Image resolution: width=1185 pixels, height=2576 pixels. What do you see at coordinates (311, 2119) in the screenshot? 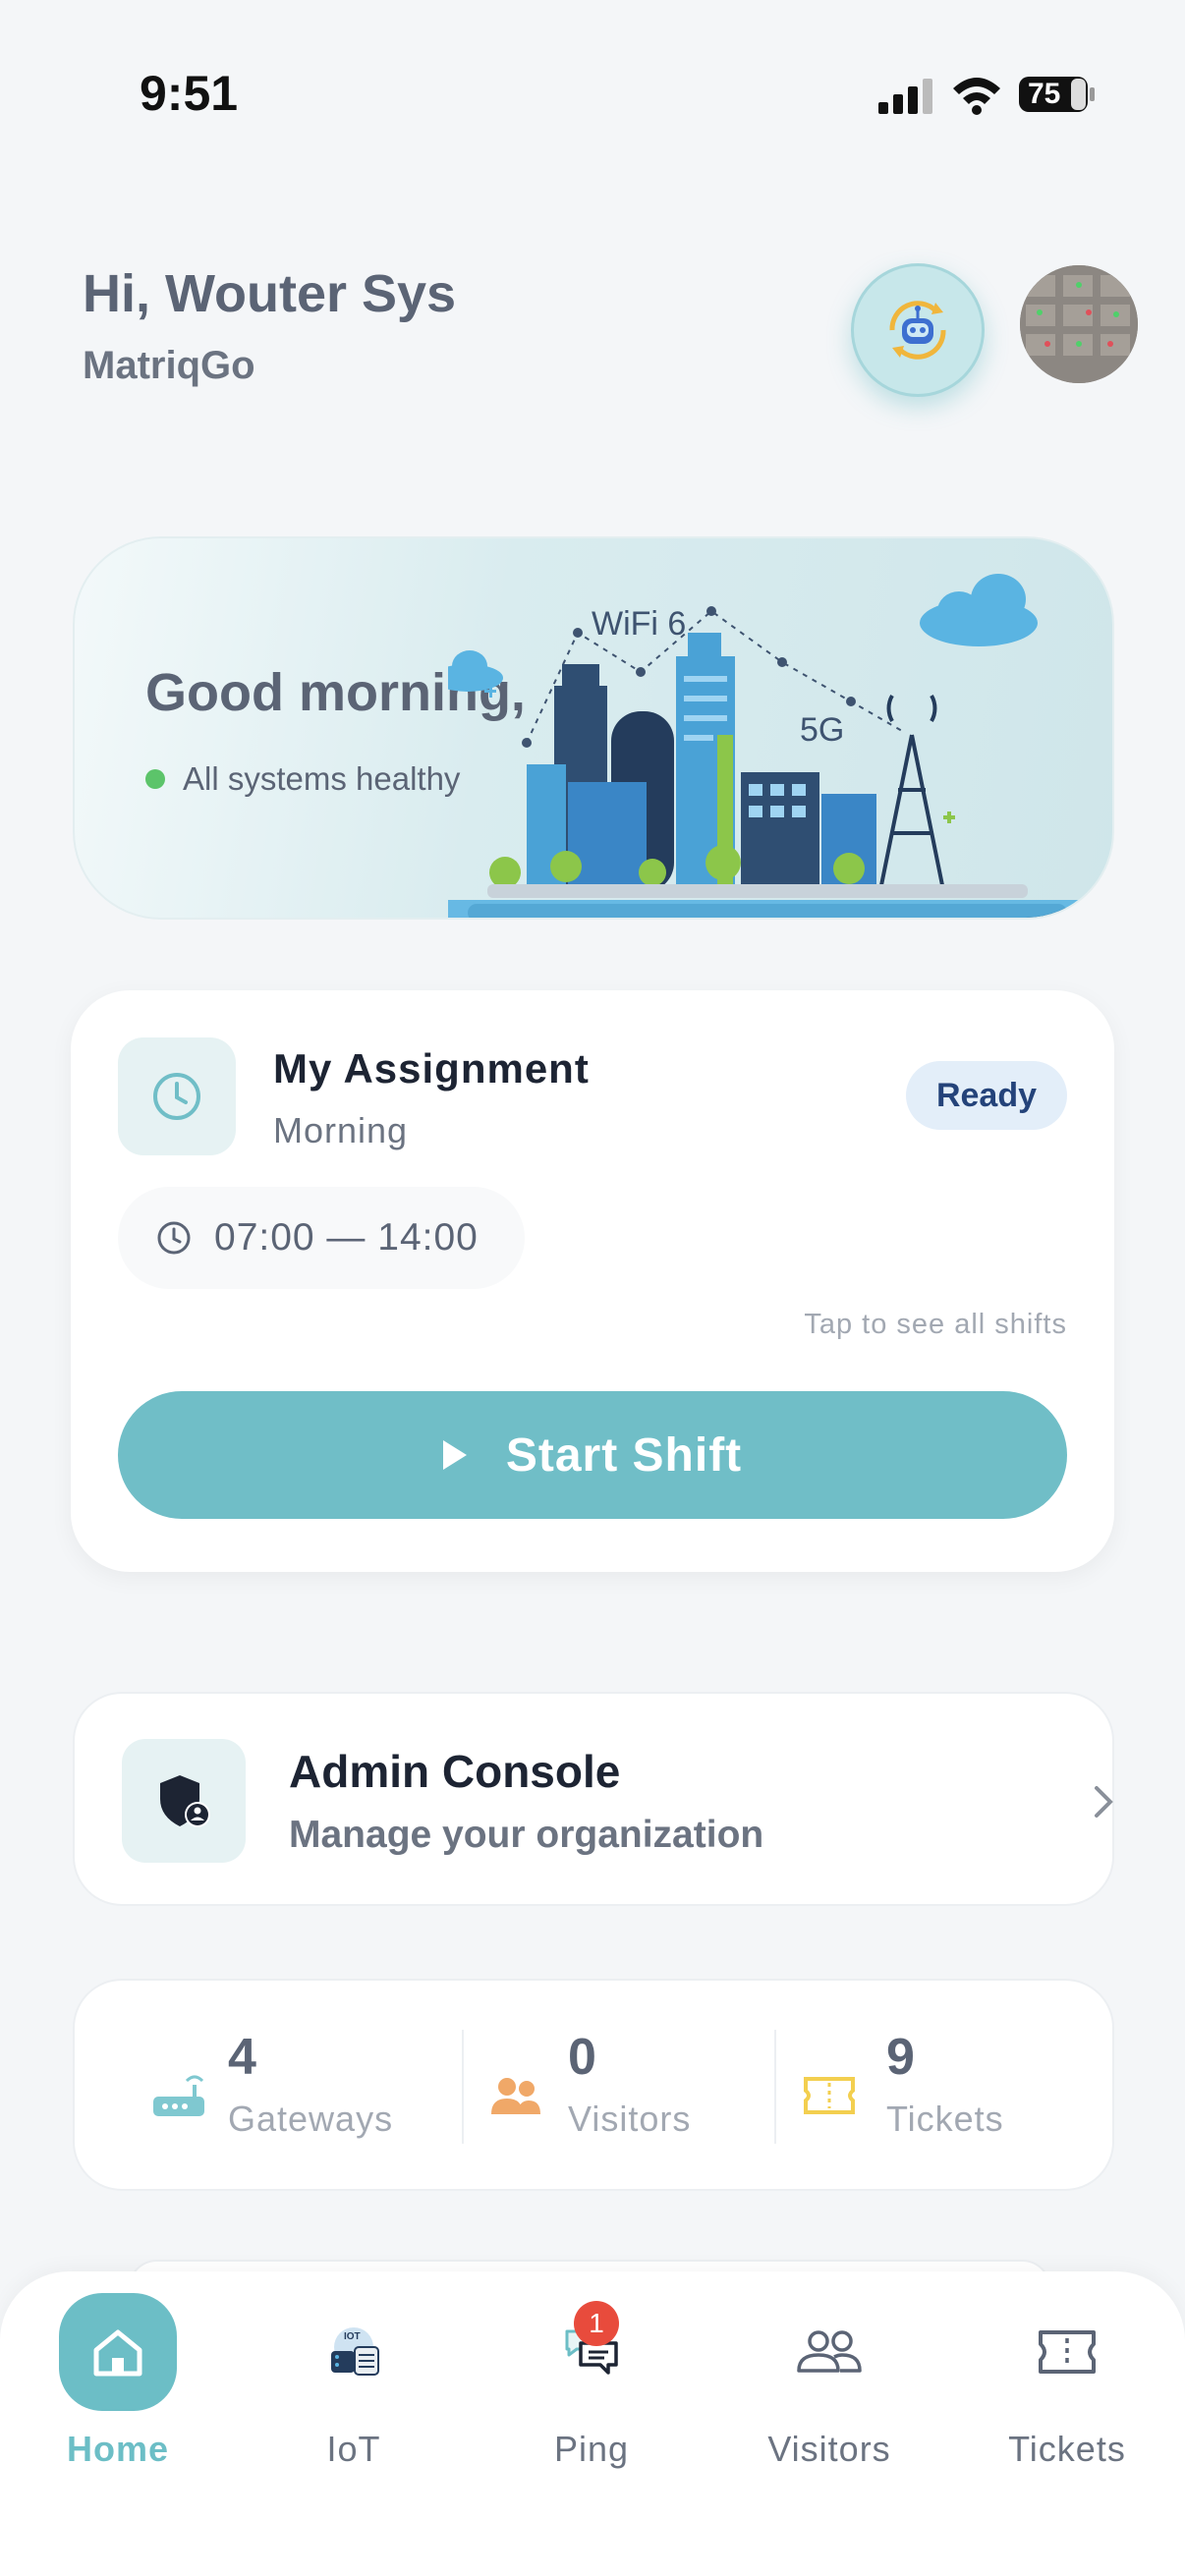
I see `gateways-label: Gateways` at bounding box center [311, 2119].